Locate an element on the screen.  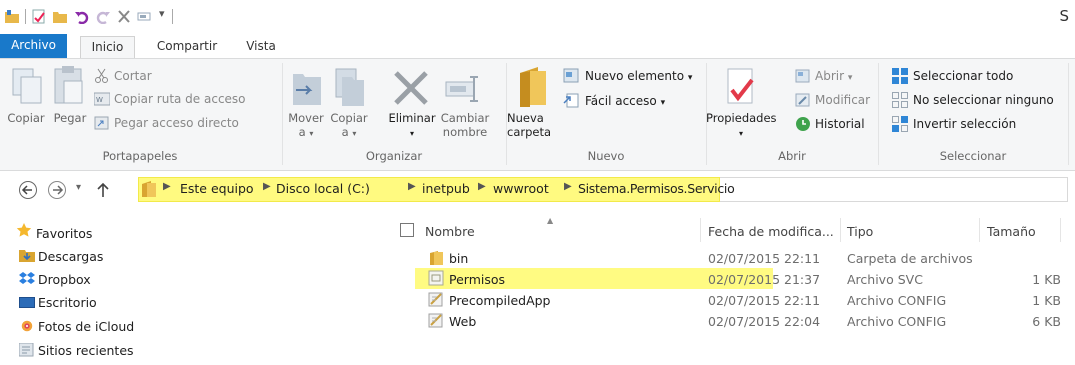
move-to-icon is located at coordinates (307, 89).